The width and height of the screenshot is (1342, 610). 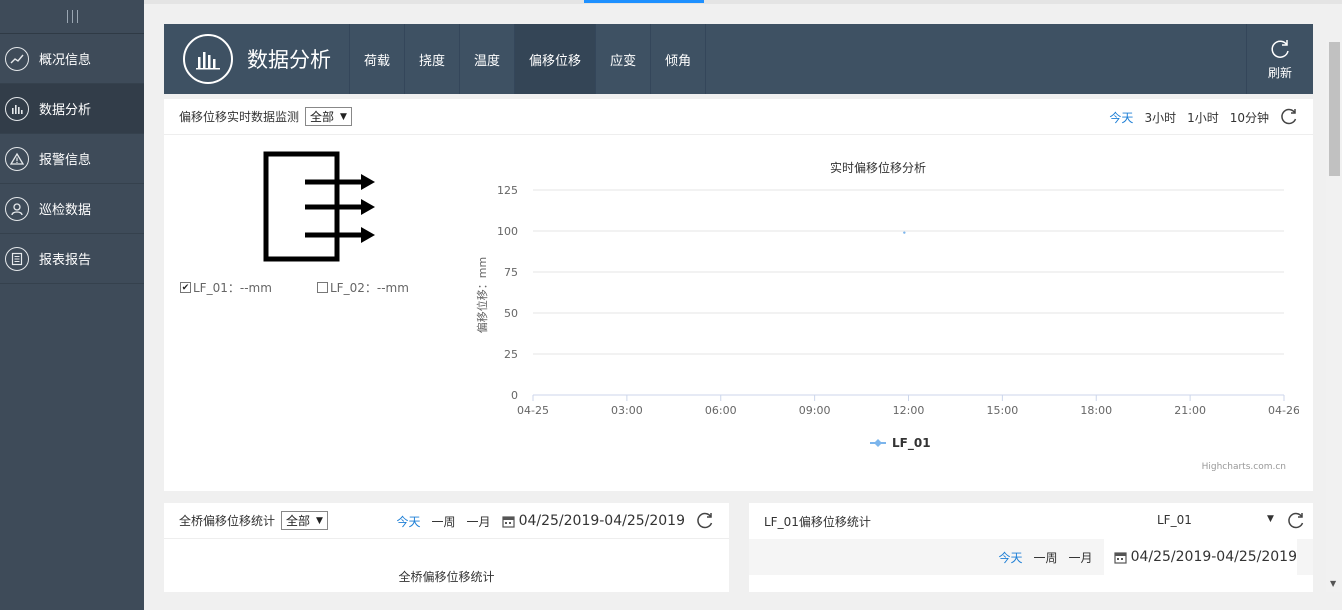 What do you see at coordinates (678, 59) in the screenshot?
I see `tab-inclination: 倾角` at bounding box center [678, 59].